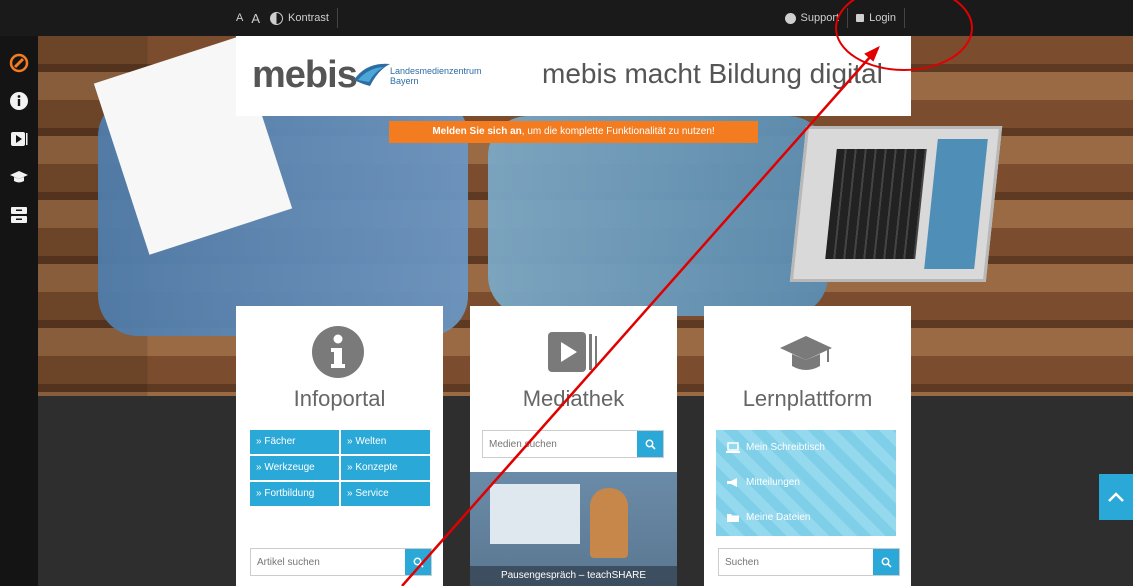 This screenshot has height=586, width=1133. Describe the element at coordinates (436, 71) in the screenshot. I see `organization-line1: Landesmedienzentrum` at that location.